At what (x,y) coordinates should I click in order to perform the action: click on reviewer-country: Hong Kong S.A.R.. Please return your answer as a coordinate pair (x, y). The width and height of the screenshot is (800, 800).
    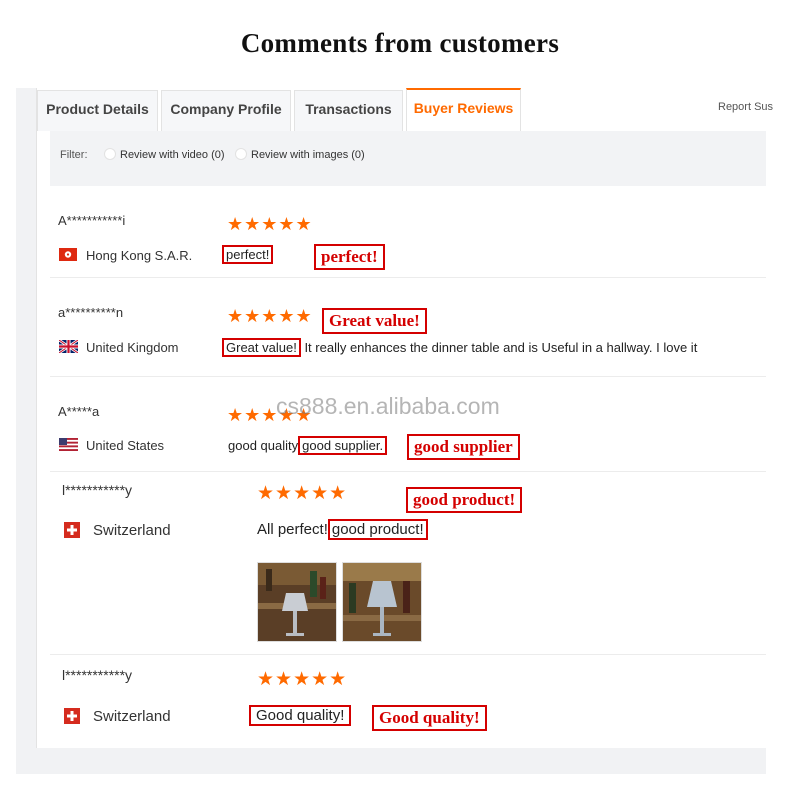
    Looking at the image, I should click on (139, 255).